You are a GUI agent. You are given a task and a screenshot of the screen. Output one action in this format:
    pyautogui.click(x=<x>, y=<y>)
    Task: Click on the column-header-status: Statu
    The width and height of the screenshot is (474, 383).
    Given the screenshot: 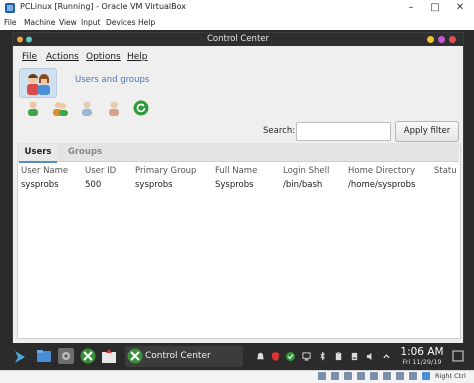 What is the action you would take?
    pyautogui.click(x=445, y=171)
    